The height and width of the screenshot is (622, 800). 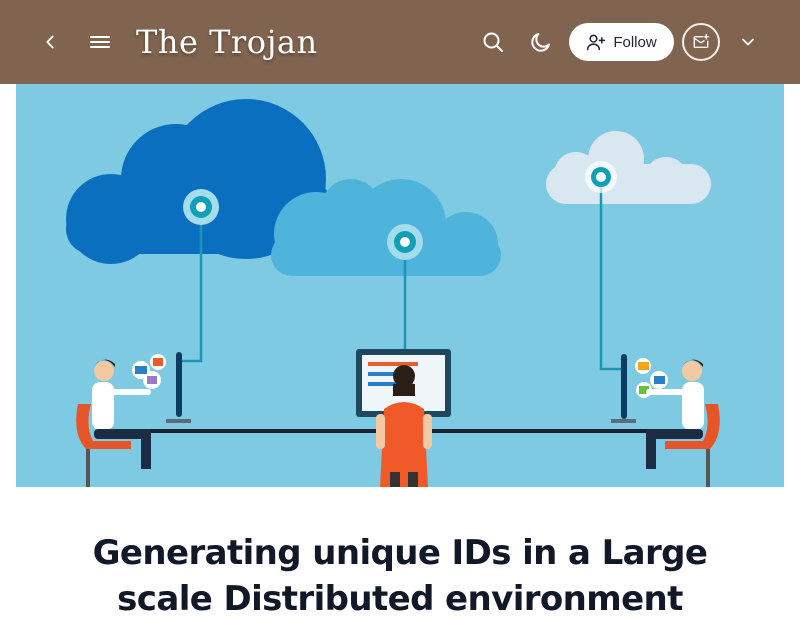 I want to click on hamburger-menu-icon, so click(x=100, y=42).